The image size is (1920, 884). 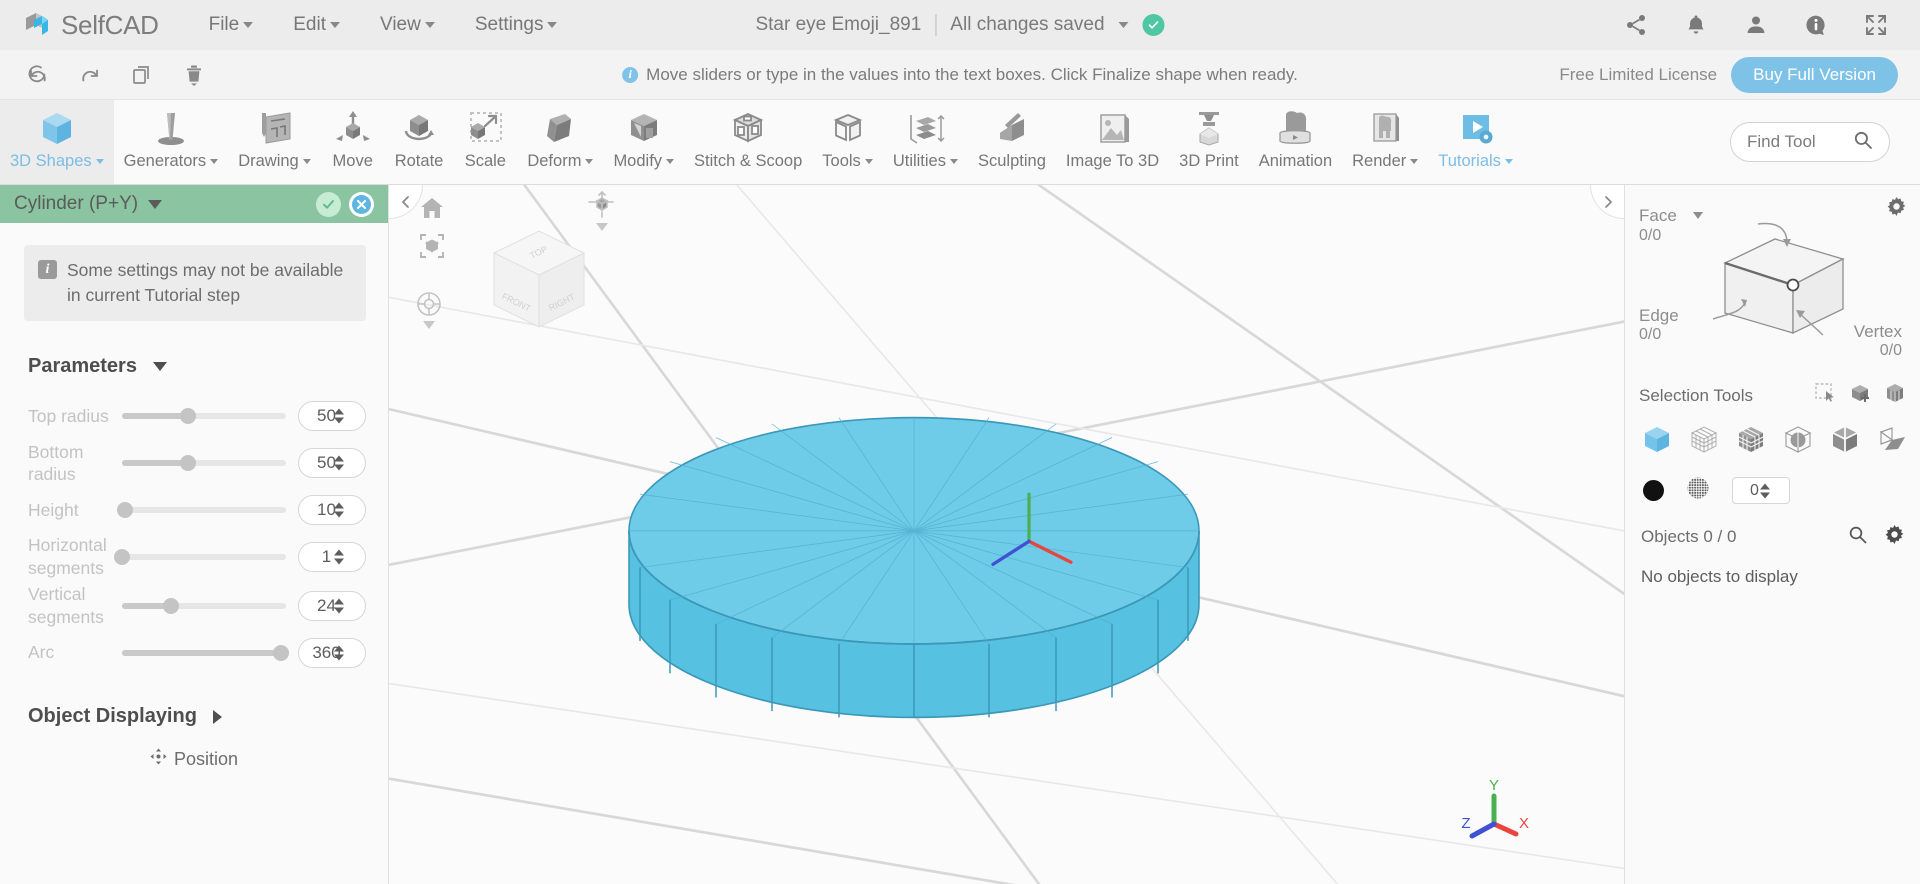 What do you see at coordinates (748, 142) in the screenshot?
I see `ribbon-item-stitch-scoop: Stitch & Scoop` at bounding box center [748, 142].